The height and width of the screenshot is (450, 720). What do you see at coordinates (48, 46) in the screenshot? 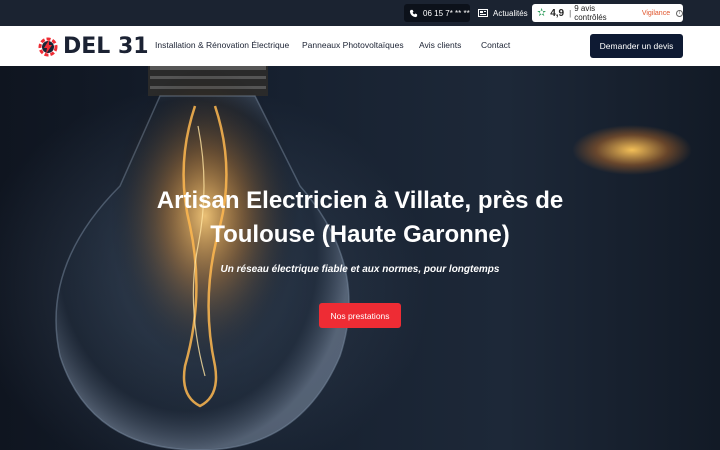
I see `lightning-gear-icon` at bounding box center [48, 46].